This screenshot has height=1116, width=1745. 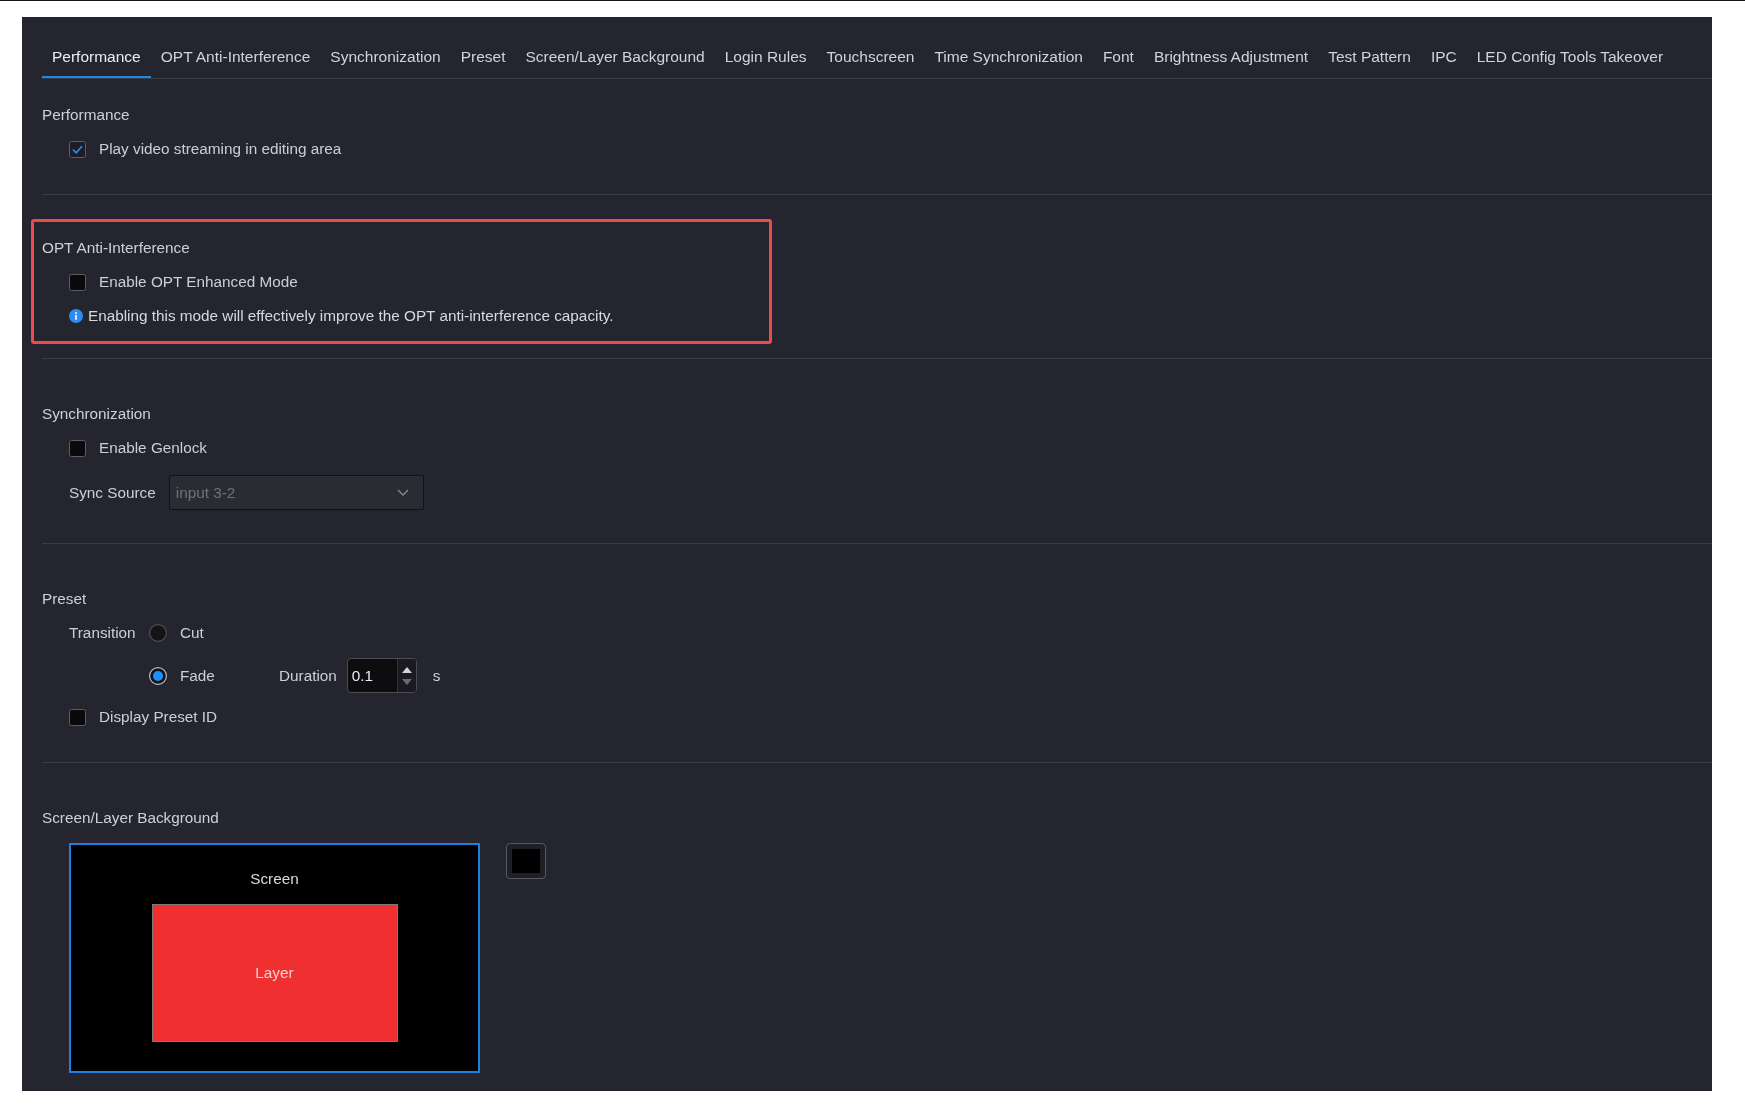 I want to click on unit-label: s, so click(x=436, y=675).